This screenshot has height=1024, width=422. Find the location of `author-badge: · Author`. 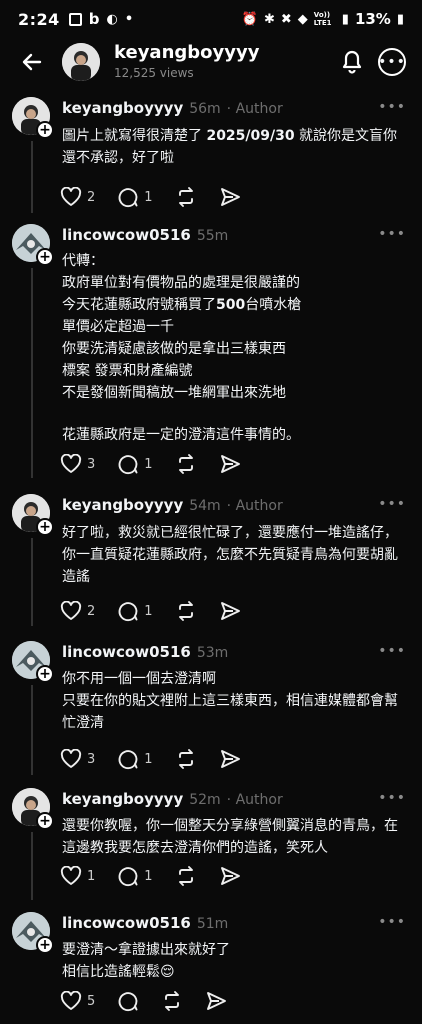

author-badge: · Author is located at coordinates (254, 109).